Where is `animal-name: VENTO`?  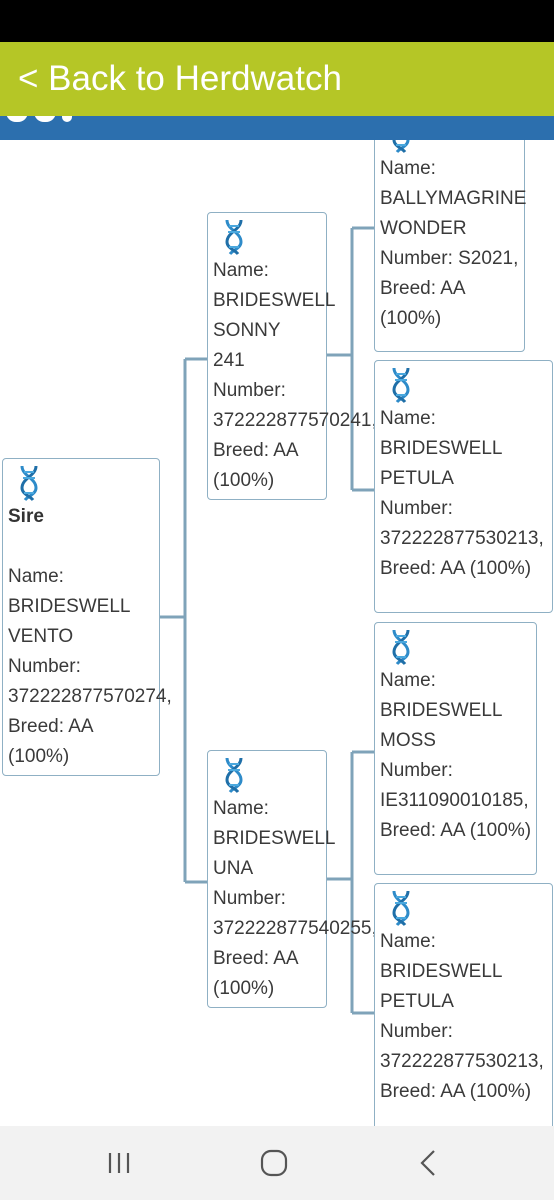 animal-name: VENTO is located at coordinates (41, 636).